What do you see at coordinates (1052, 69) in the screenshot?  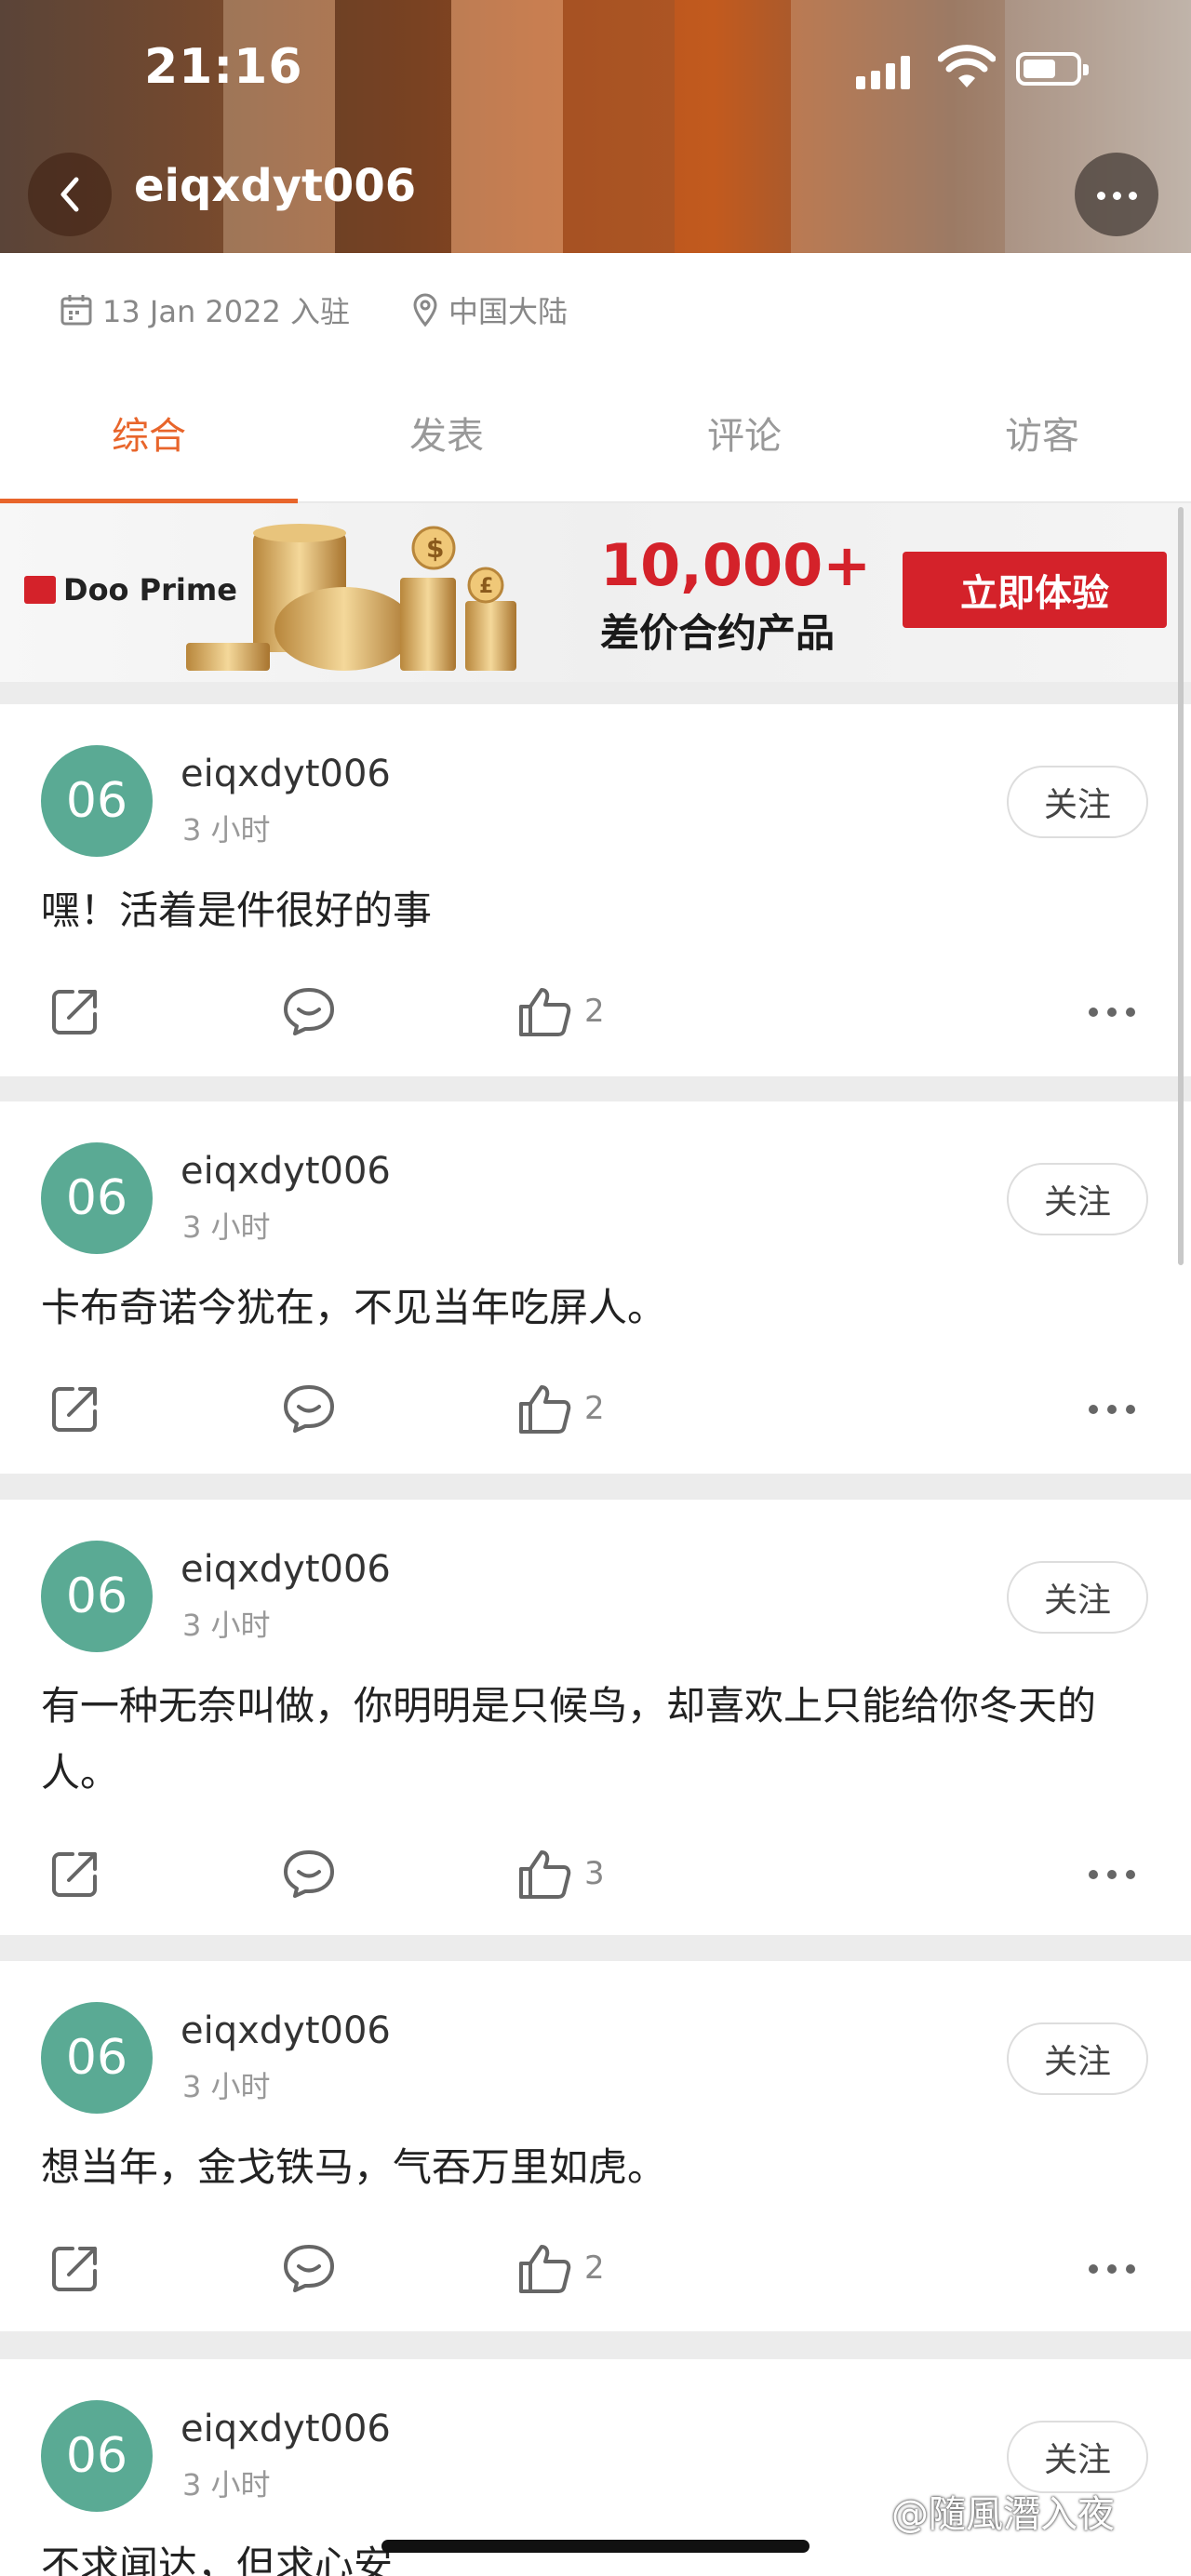 I see `battery-icon` at bounding box center [1052, 69].